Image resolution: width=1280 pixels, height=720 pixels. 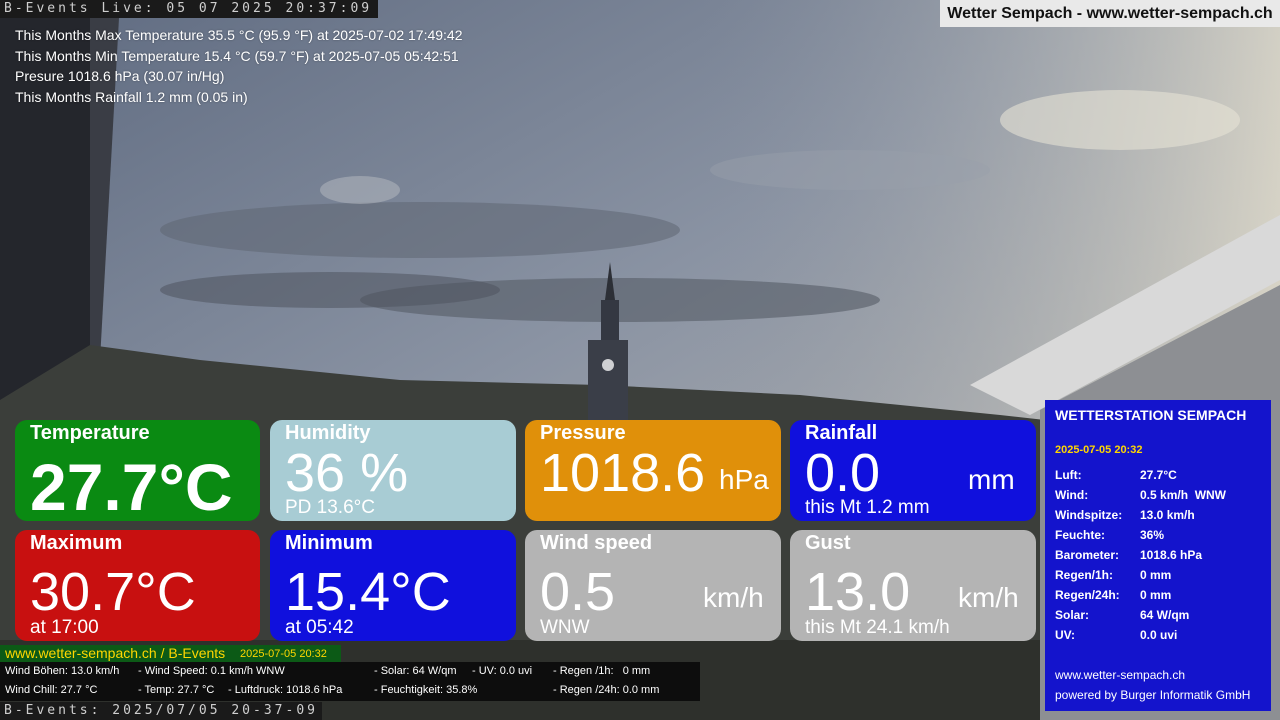 I want to click on temperature-value: 27.7°C, so click(x=131, y=485).